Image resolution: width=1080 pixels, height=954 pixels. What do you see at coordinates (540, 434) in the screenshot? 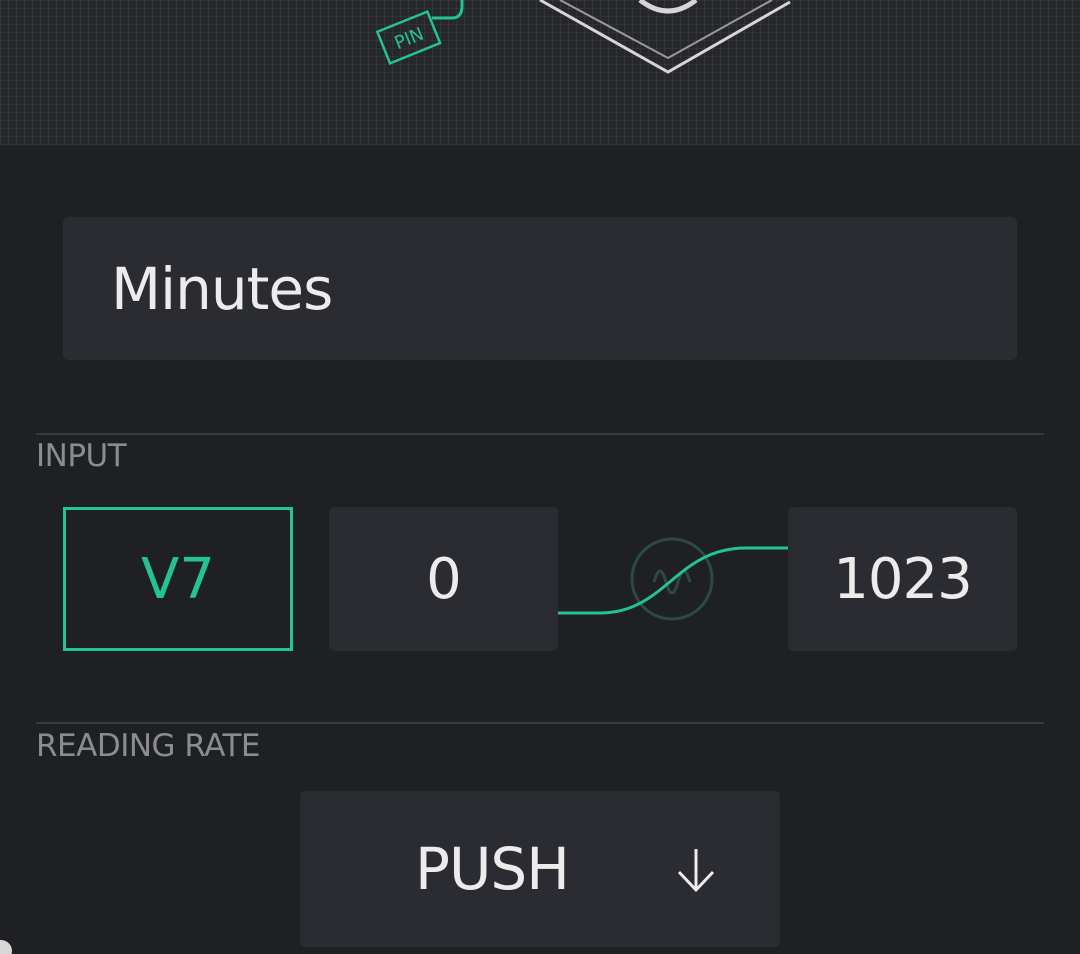
I see `input-divider` at bounding box center [540, 434].